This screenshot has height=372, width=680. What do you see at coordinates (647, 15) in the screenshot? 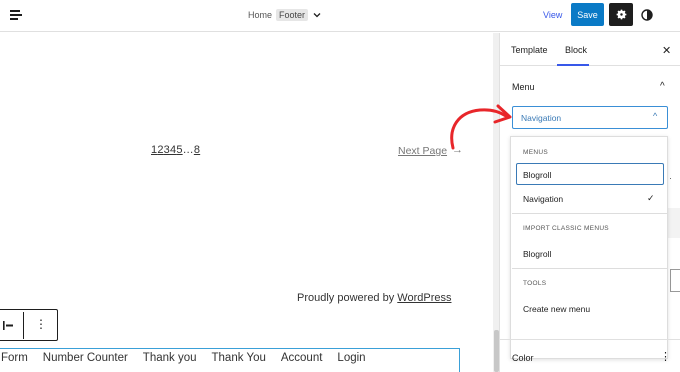
I see `styles-contrast-icon` at bounding box center [647, 15].